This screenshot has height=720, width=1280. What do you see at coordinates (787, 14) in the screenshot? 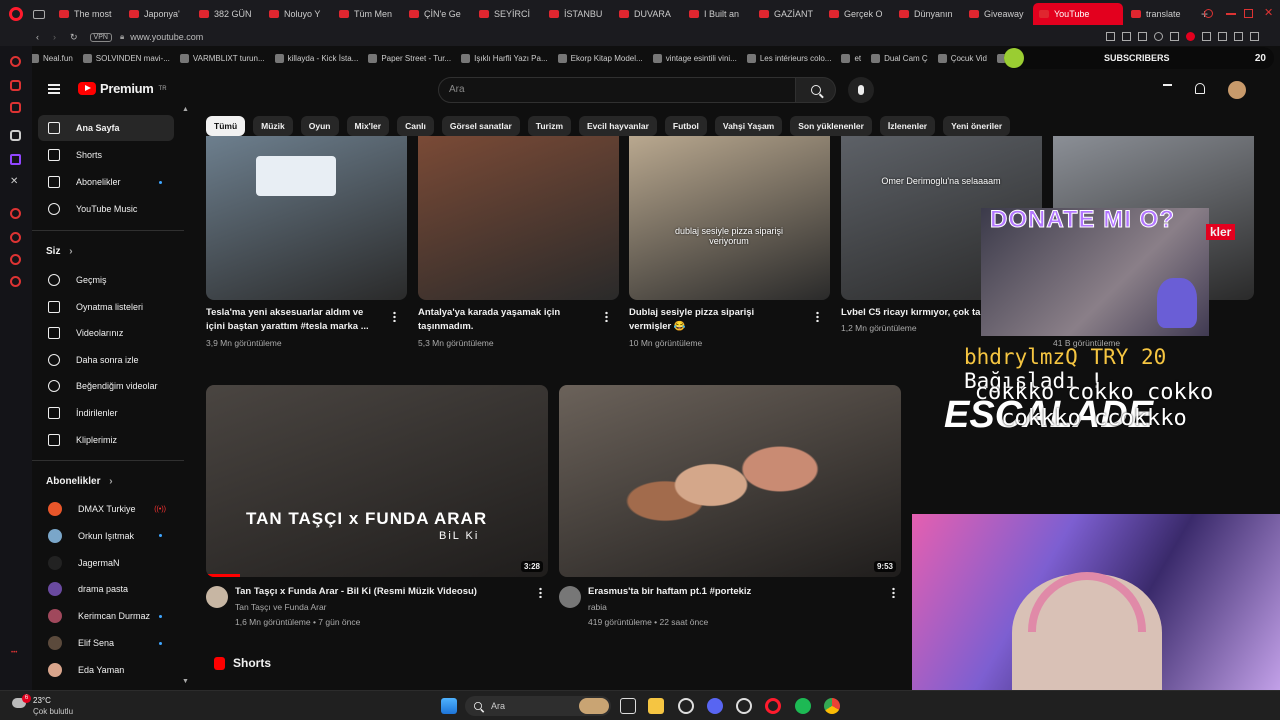
I see `browser-tab: GAZİANT` at bounding box center [787, 14].